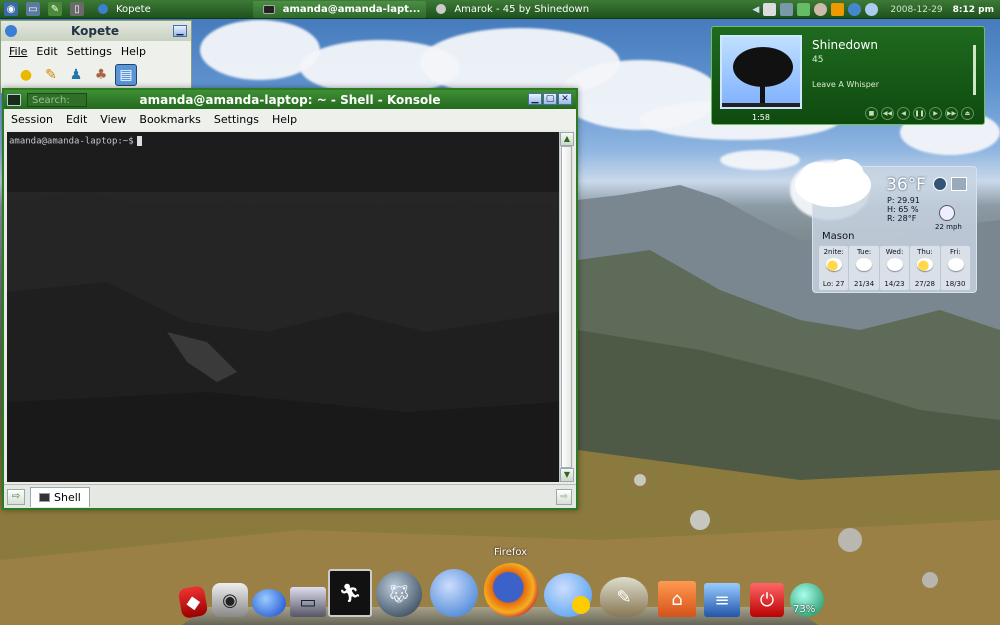 The height and width of the screenshot is (625, 1000). I want to click on city-name: Mason, so click(838, 236).